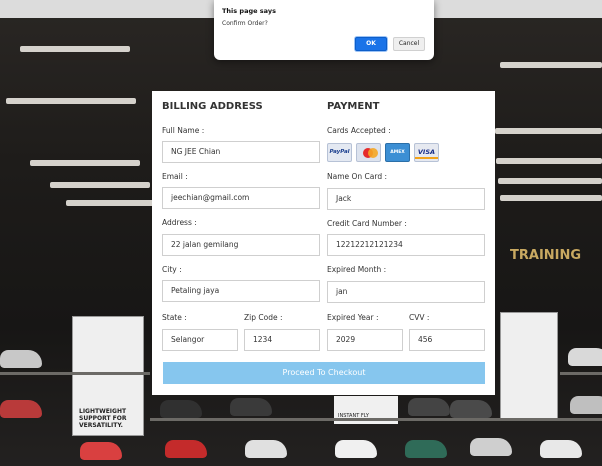 The width and height of the screenshot is (602, 466). What do you see at coordinates (406, 199) in the screenshot?
I see `name-on-card-input: Jack` at bounding box center [406, 199].